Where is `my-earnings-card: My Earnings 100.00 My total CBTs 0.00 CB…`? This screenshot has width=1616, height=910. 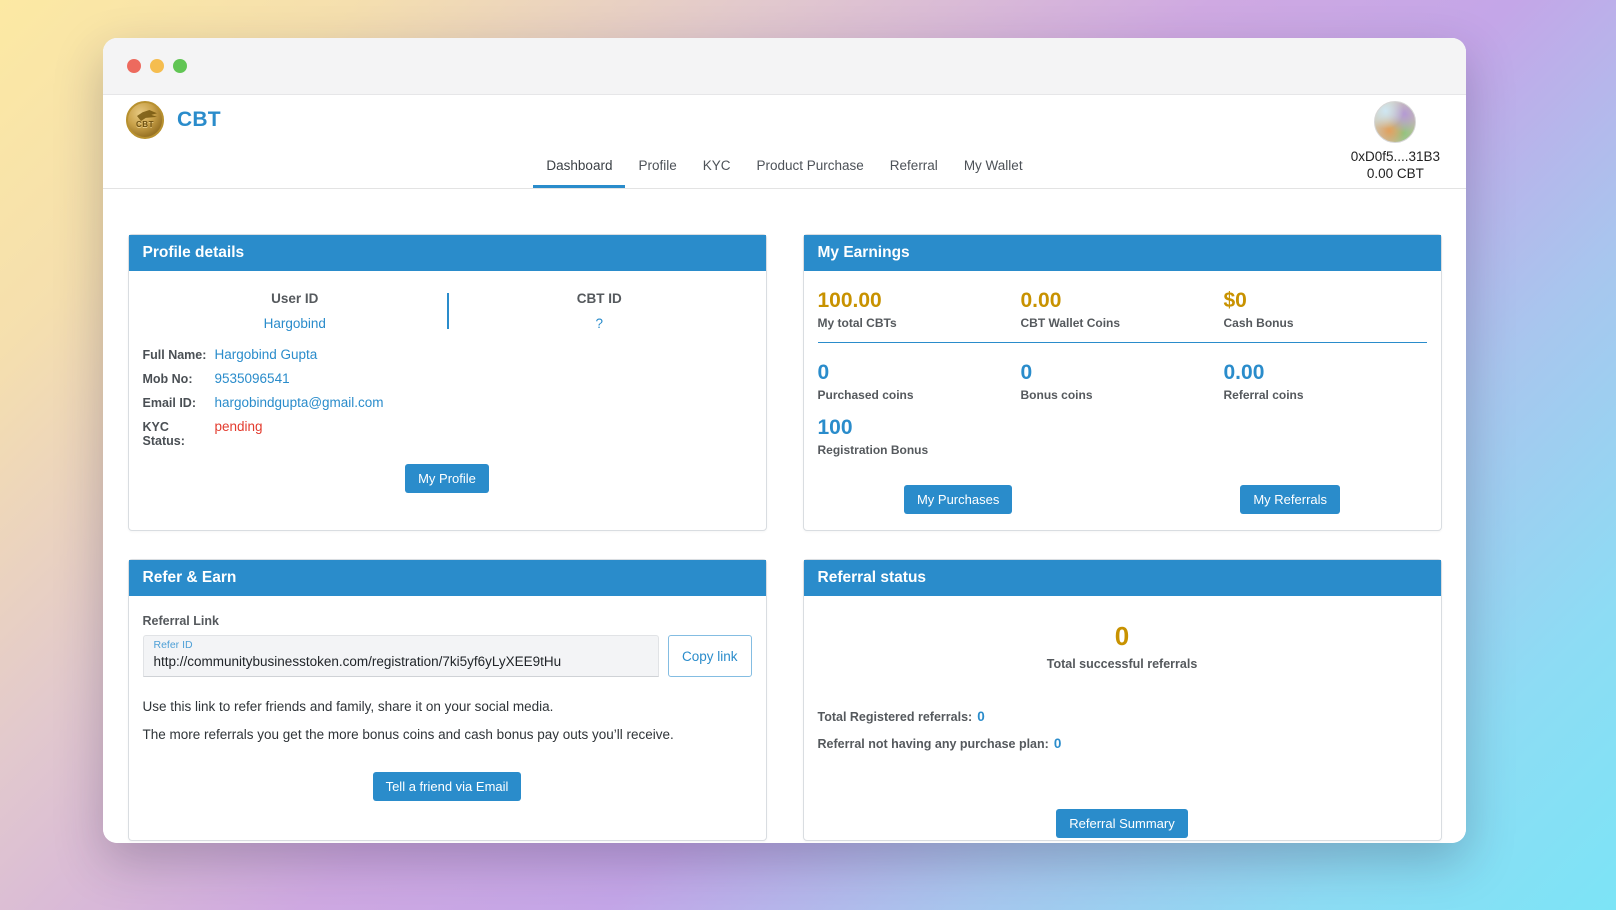
my-earnings-card: My Earnings 100.00 My total CBTs 0.00 CB… is located at coordinates (1122, 383).